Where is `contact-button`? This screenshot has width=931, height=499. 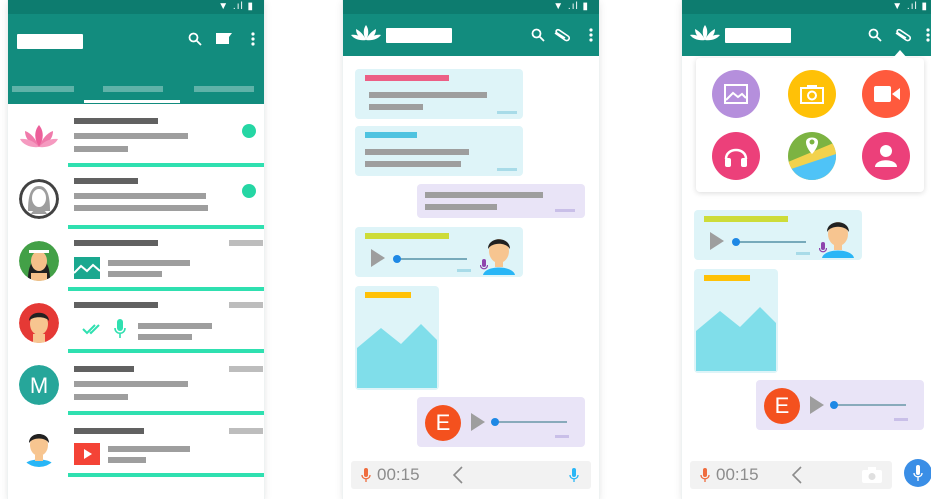 contact-button is located at coordinates (886, 156).